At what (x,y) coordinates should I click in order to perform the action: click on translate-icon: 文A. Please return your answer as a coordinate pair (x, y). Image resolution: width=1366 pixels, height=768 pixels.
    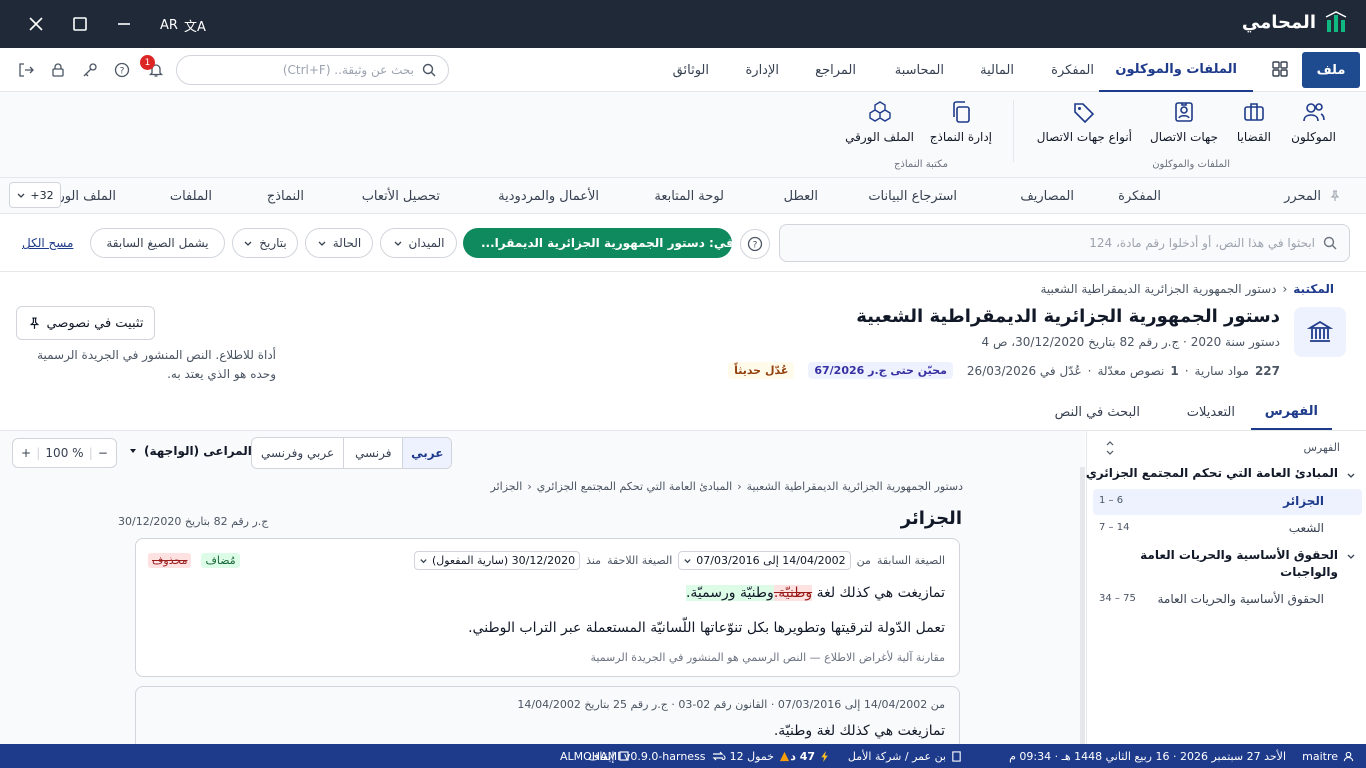
    Looking at the image, I should click on (194, 27).